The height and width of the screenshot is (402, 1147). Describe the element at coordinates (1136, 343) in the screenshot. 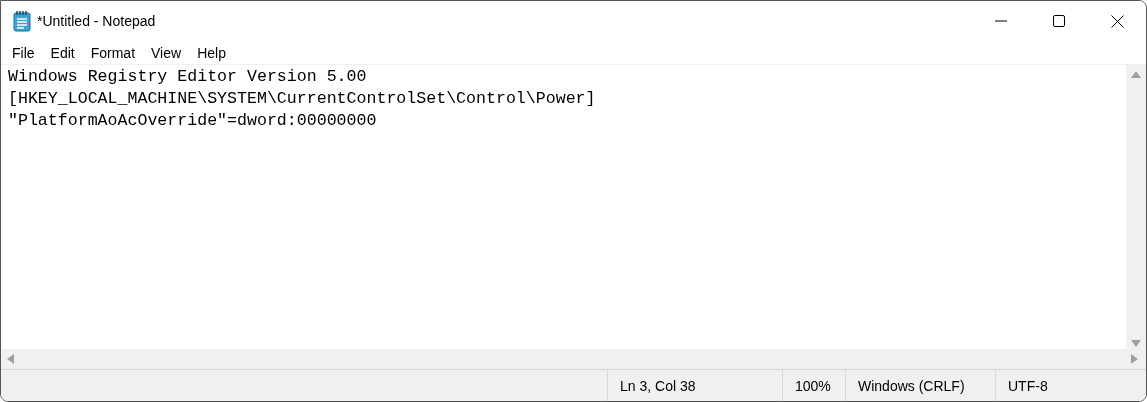

I see `scroll-down-icon` at that location.